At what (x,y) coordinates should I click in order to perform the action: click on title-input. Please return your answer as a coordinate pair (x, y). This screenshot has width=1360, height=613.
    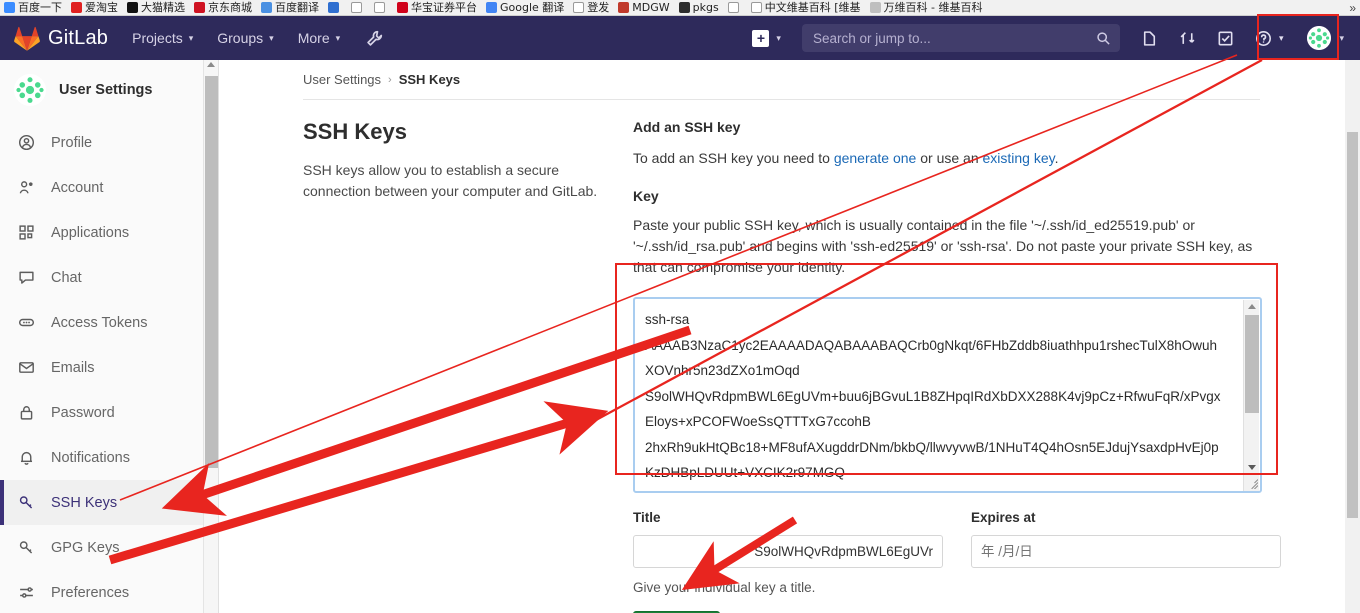
    Looking at the image, I should click on (788, 551).